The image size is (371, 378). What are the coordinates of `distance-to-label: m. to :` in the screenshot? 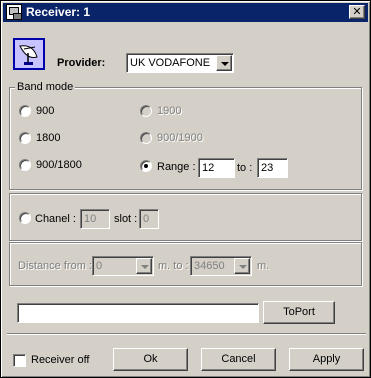 It's located at (173, 266).